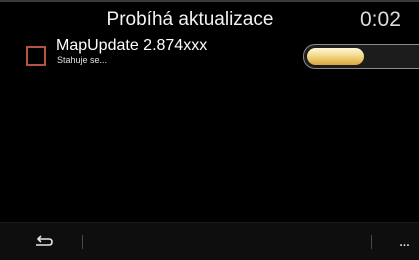  Describe the element at coordinates (36, 56) in the screenshot. I see `item-checkbox` at that location.